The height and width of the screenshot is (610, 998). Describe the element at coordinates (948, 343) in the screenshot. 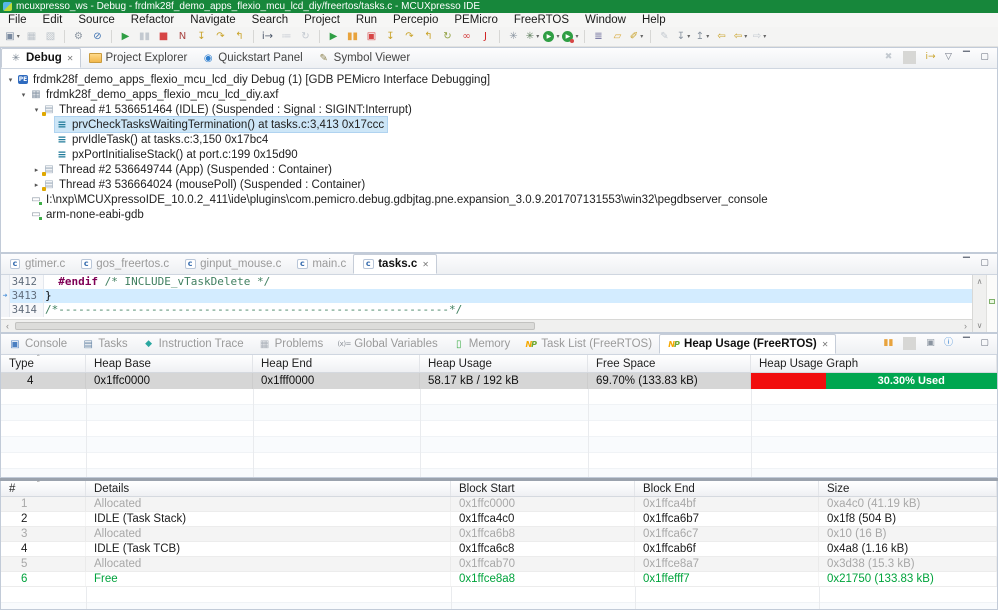

I see `view-toolbar-button: ⓘ` at that location.